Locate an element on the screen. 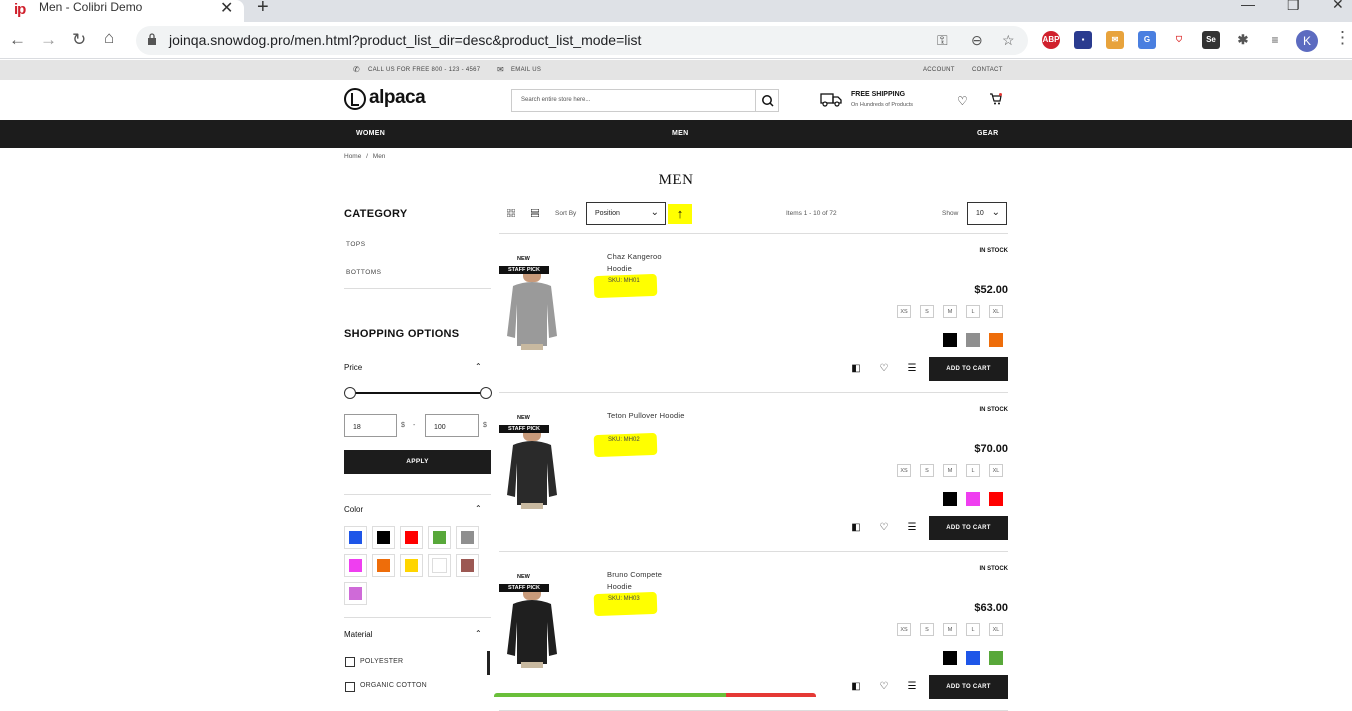  selenium-extension-icon: Se is located at coordinates (1211, 40).